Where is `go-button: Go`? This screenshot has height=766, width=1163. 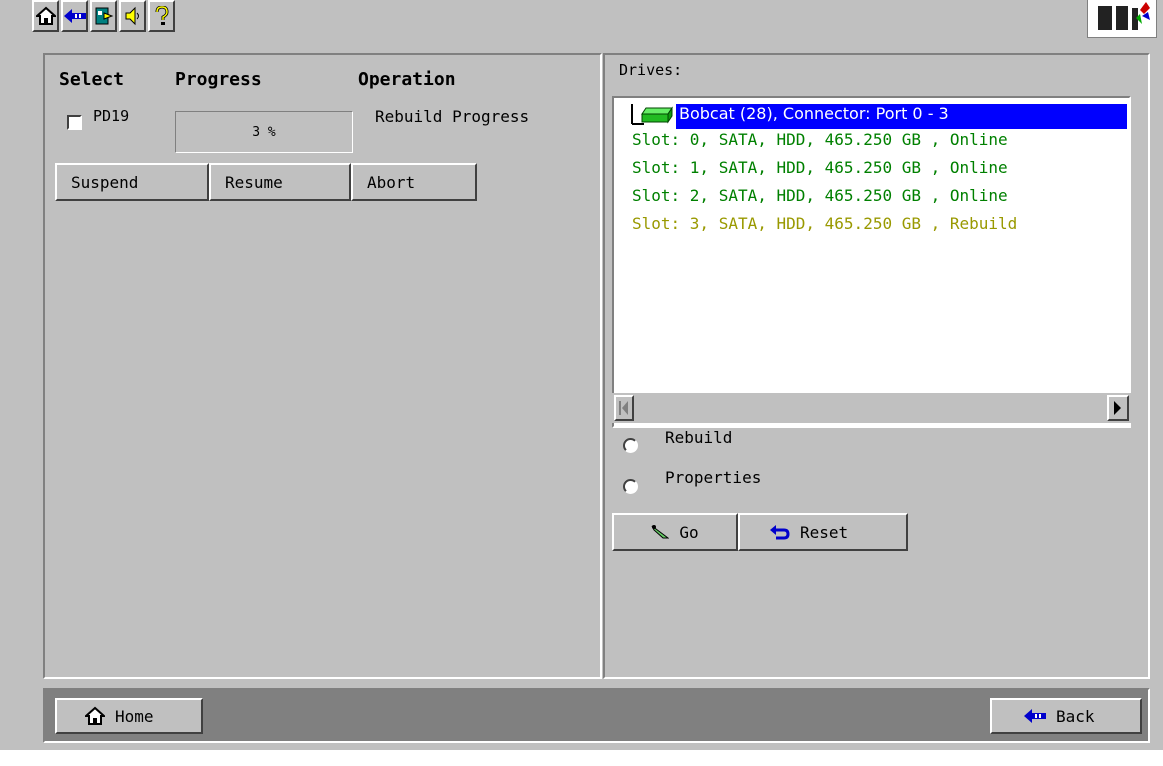 go-button: Go is located at coordinates (675, 532).